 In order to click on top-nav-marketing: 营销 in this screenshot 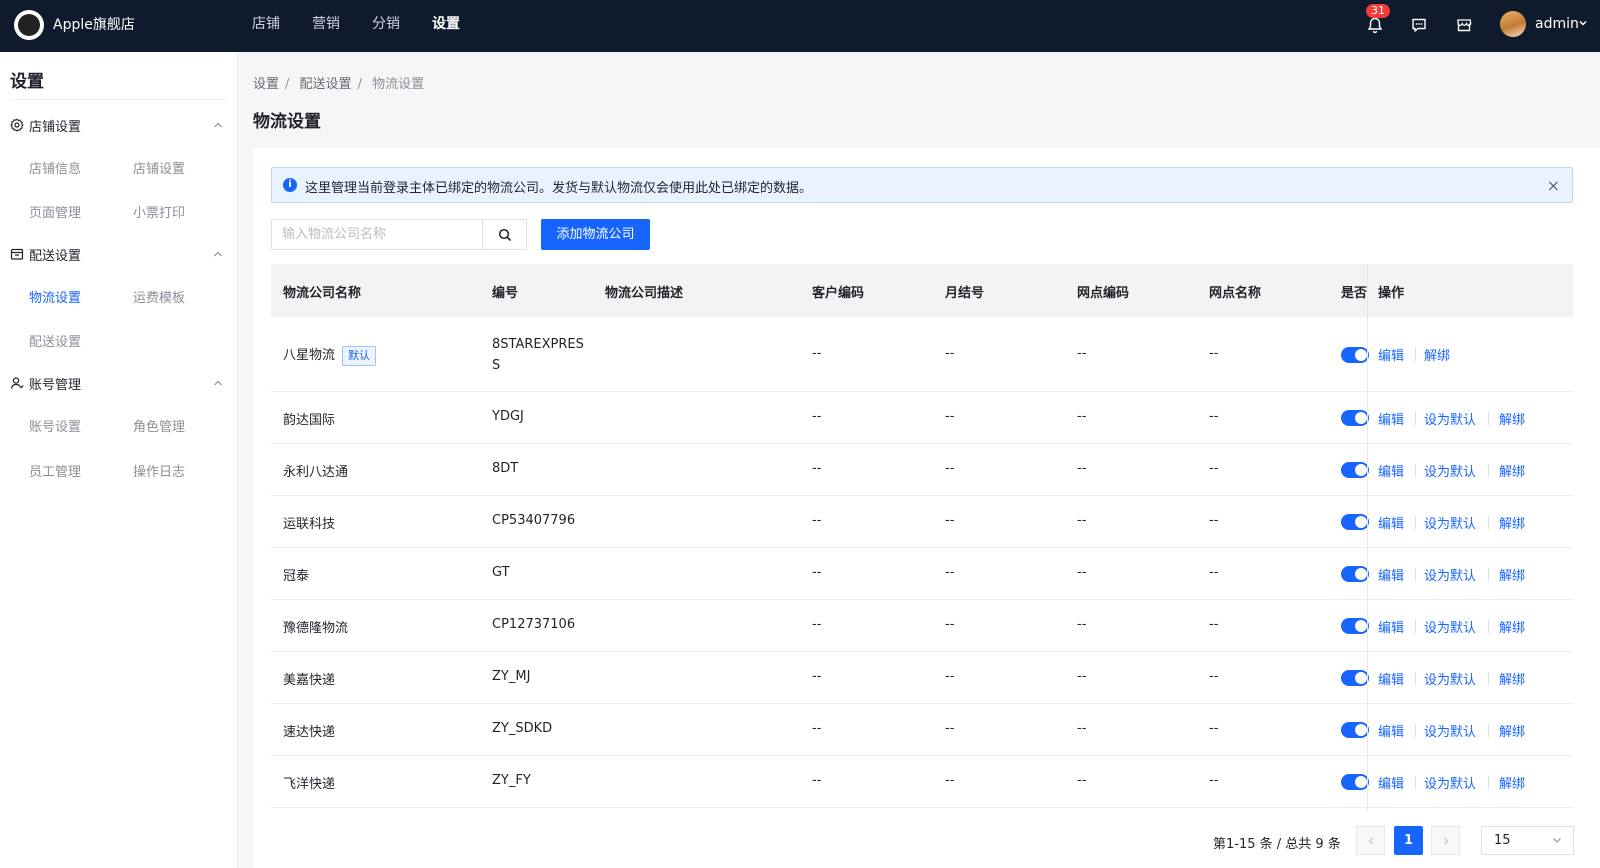, I will do `click(326, 26)`.